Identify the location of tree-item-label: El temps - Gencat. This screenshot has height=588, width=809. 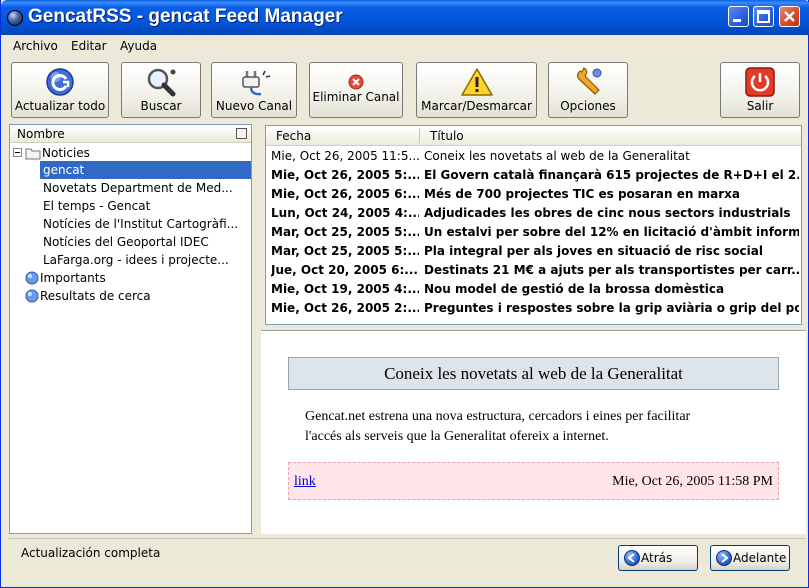
(97, 206).